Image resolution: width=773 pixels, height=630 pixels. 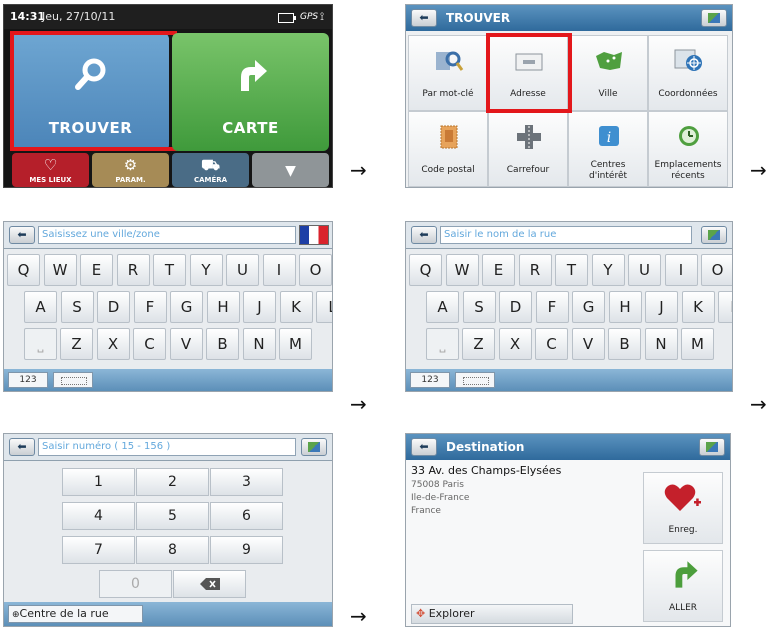 What do you see at coordinates (688, 73) in the screenshot?
I see `coordinates-tile: Coordonnées` at bounding box center [688, 73].